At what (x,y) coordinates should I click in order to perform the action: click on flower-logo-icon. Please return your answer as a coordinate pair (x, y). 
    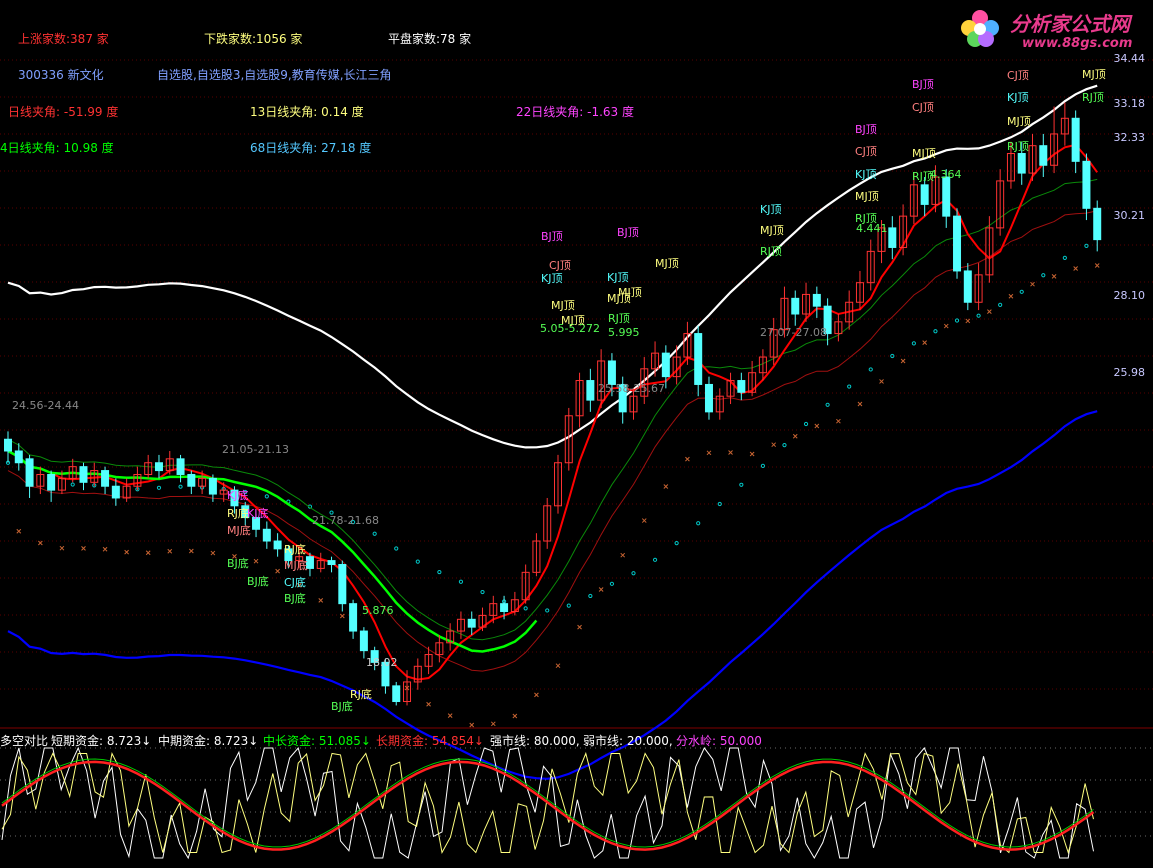
    Looking at the image, I should click on (980, 28).